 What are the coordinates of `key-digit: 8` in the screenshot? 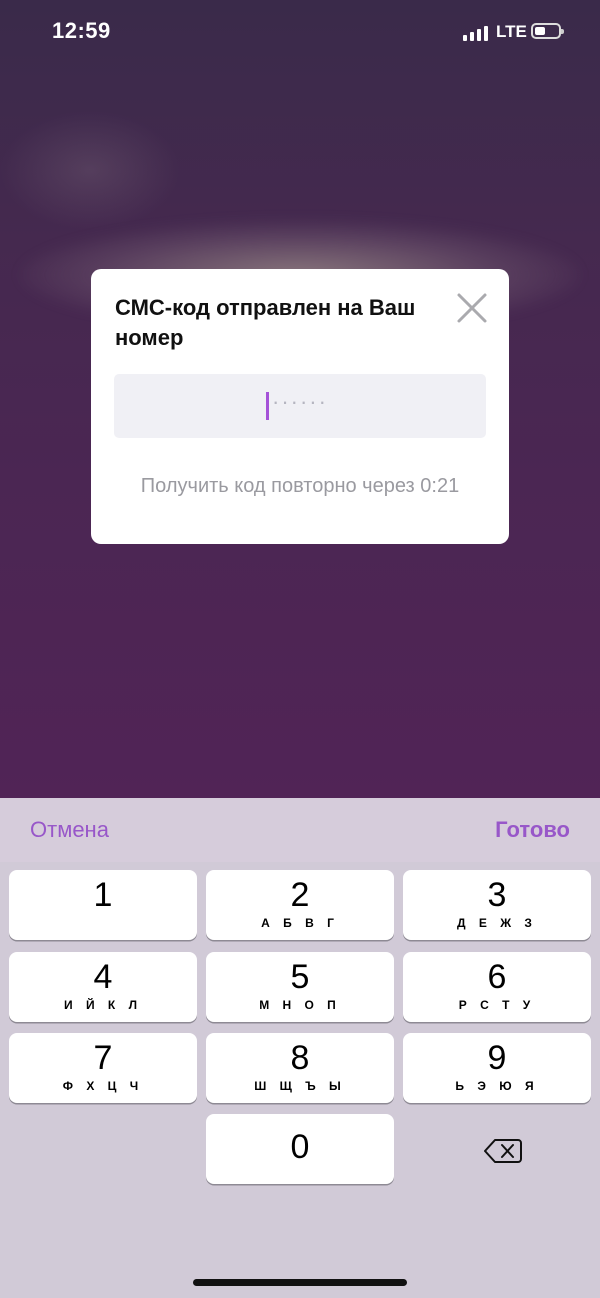 It's located at (300, 1058).